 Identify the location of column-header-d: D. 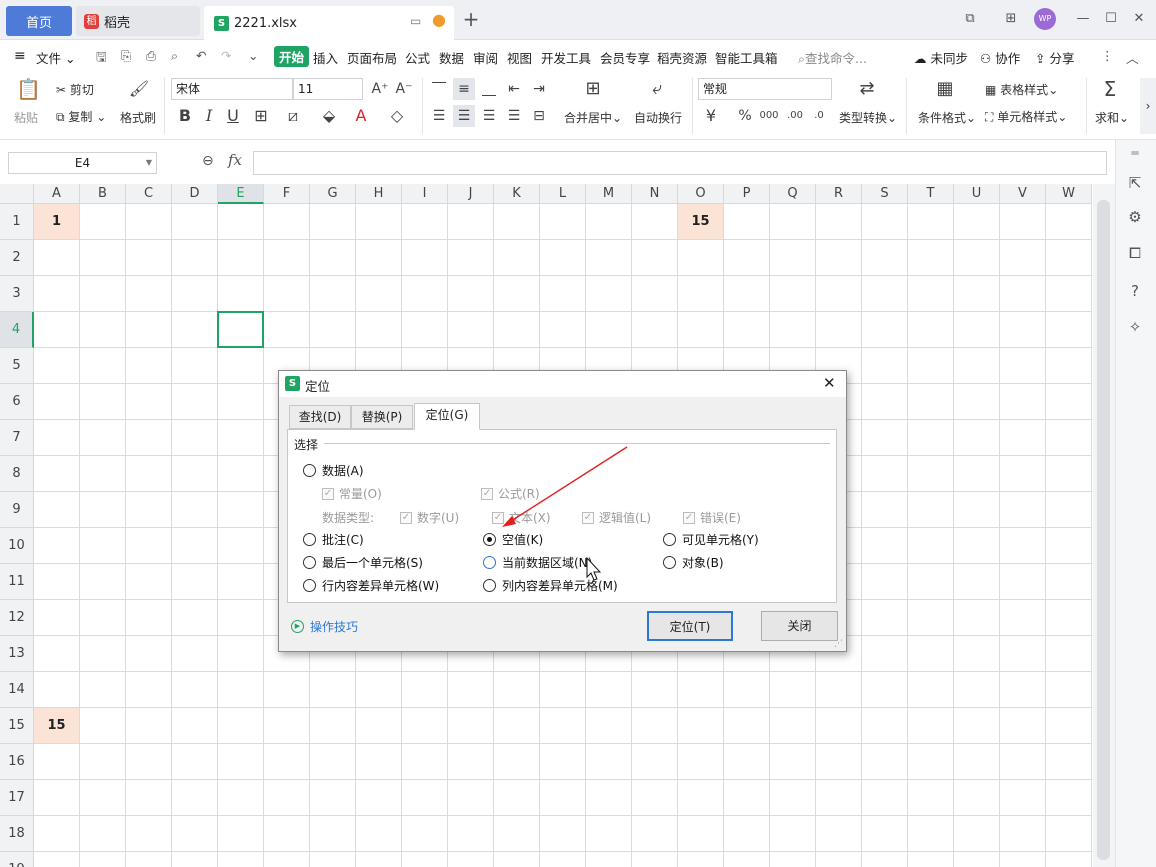
(195, 194).